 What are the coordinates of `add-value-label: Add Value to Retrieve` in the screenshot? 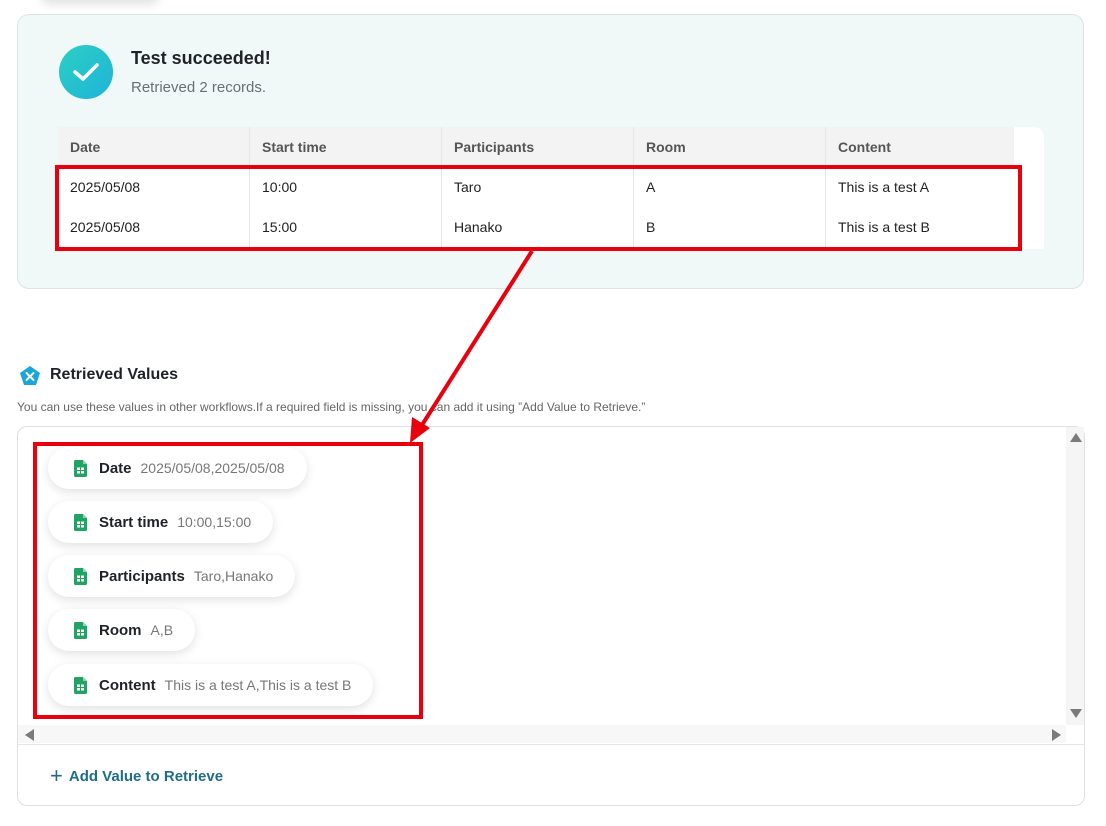 It's located at (146, 776).